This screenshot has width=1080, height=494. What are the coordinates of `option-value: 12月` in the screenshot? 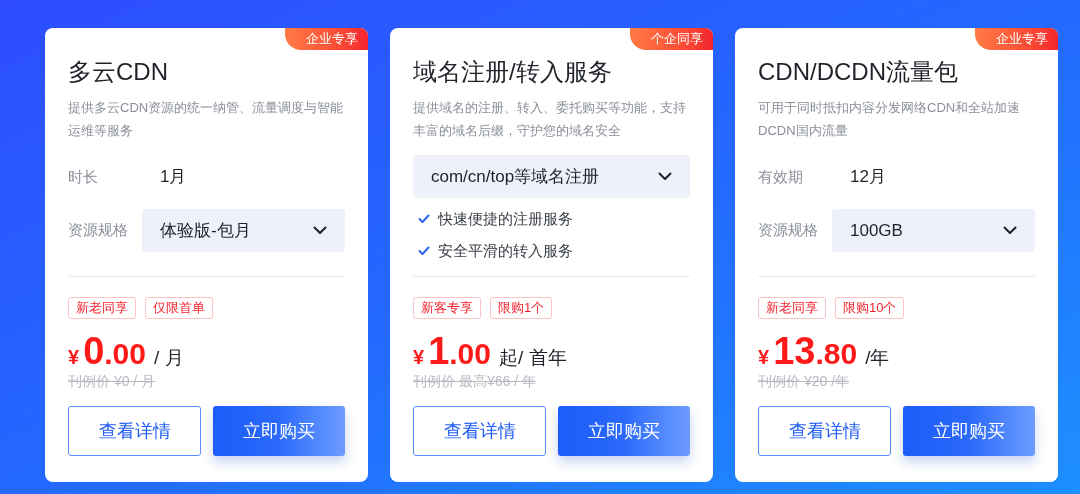 It's located at (868, 177).